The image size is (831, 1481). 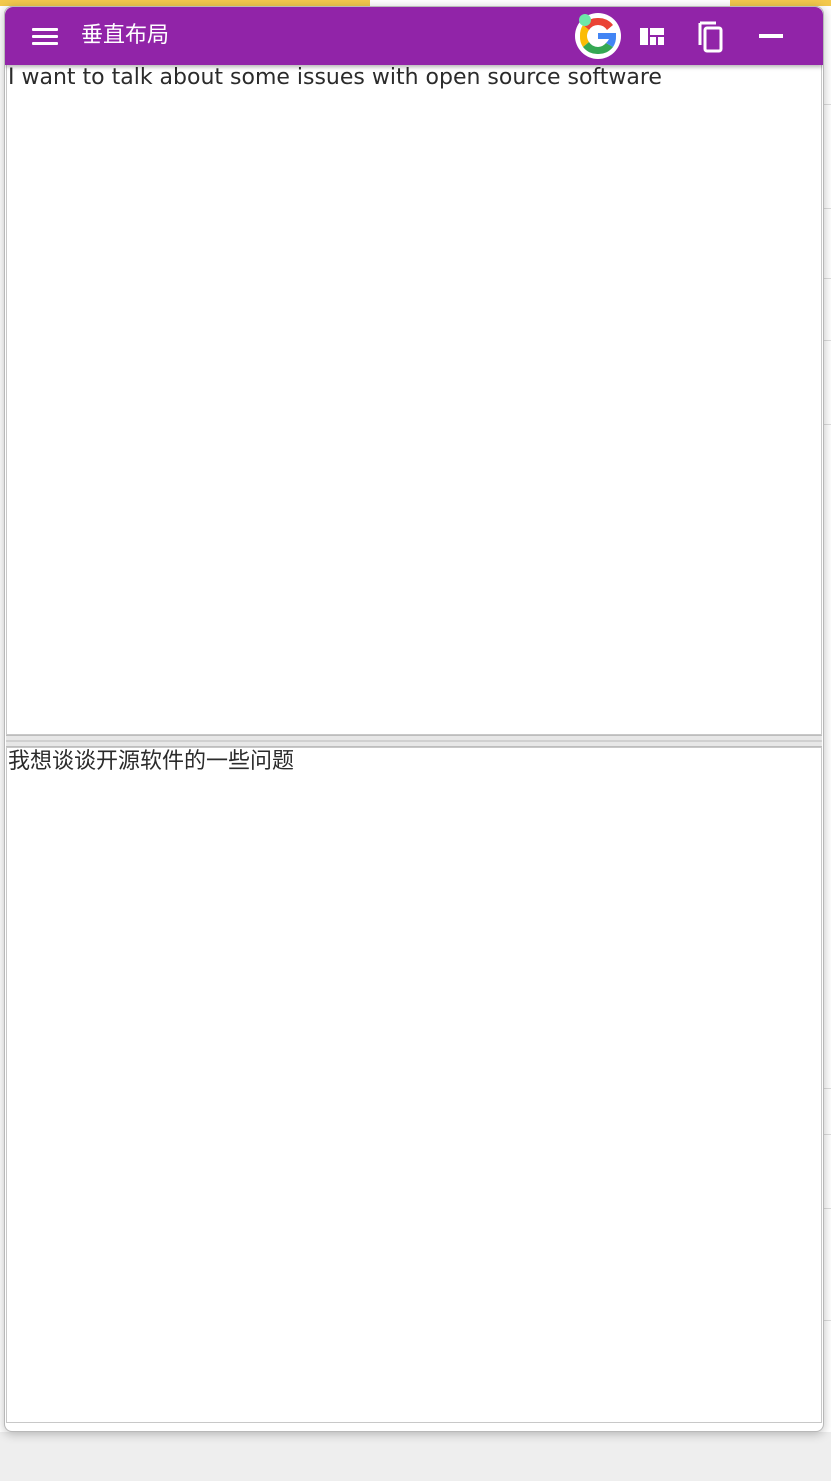 I want to click on layout-button, so click(x=652, y=37).